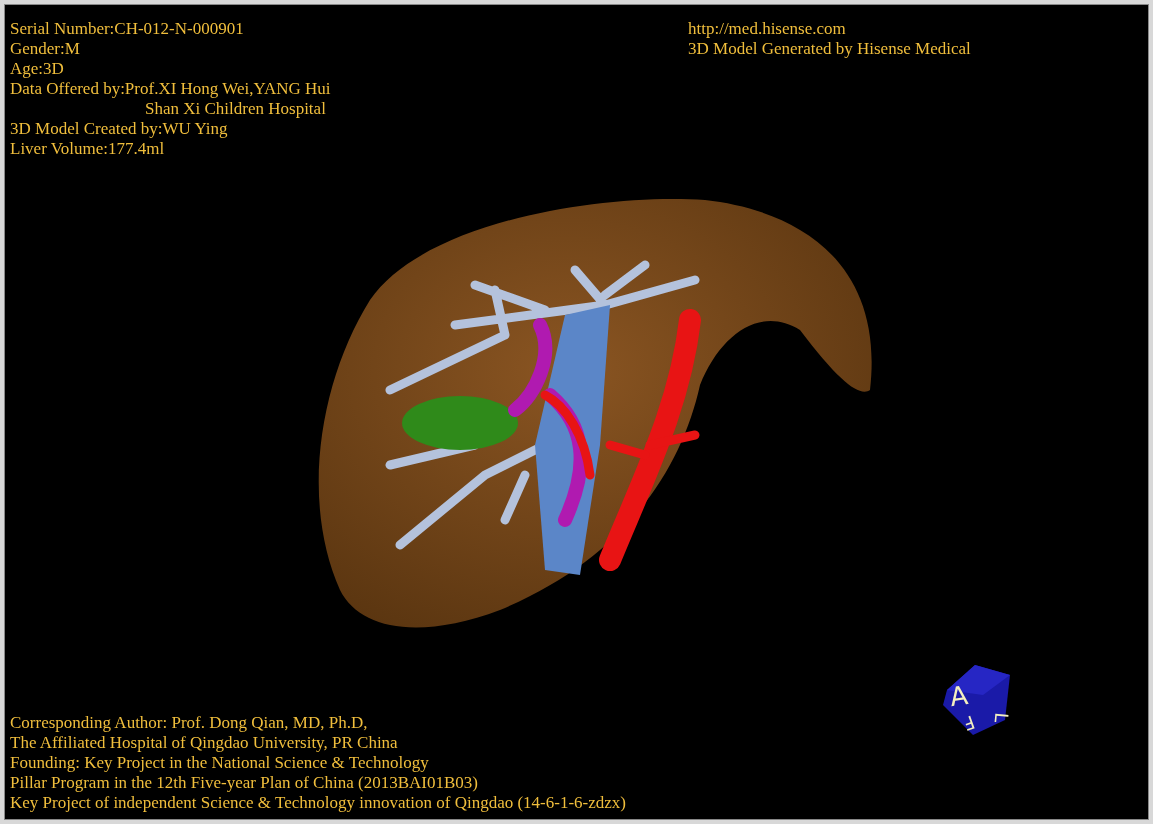  What do you see at coordinates (127, 29) in the screenshot?
I see `info-text: Serial Number:CH-012-N-000901` at bounding box center [127, 29].